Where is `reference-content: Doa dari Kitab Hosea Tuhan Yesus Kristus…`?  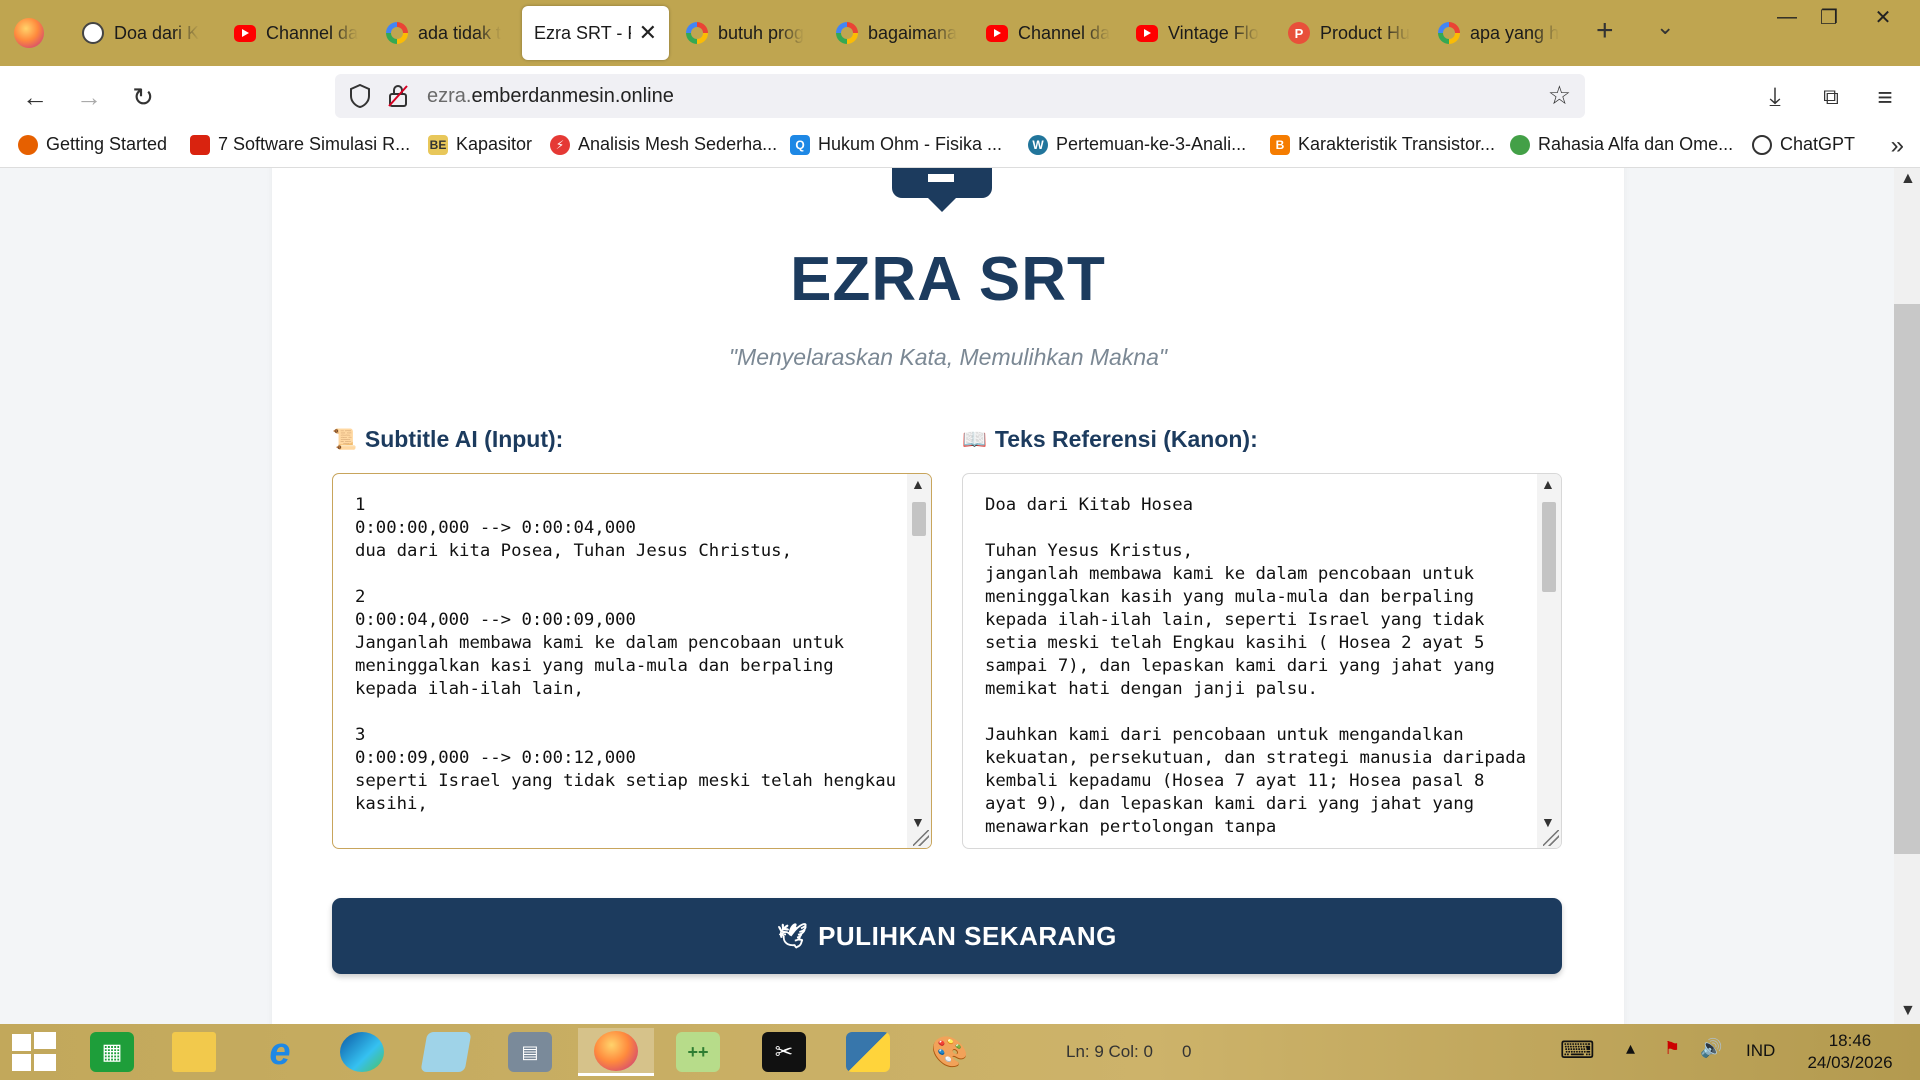 reference-content: Doa dari Kitab Hosea Tuhan Yesus Kristus… is located at coordinates (1257, 666).